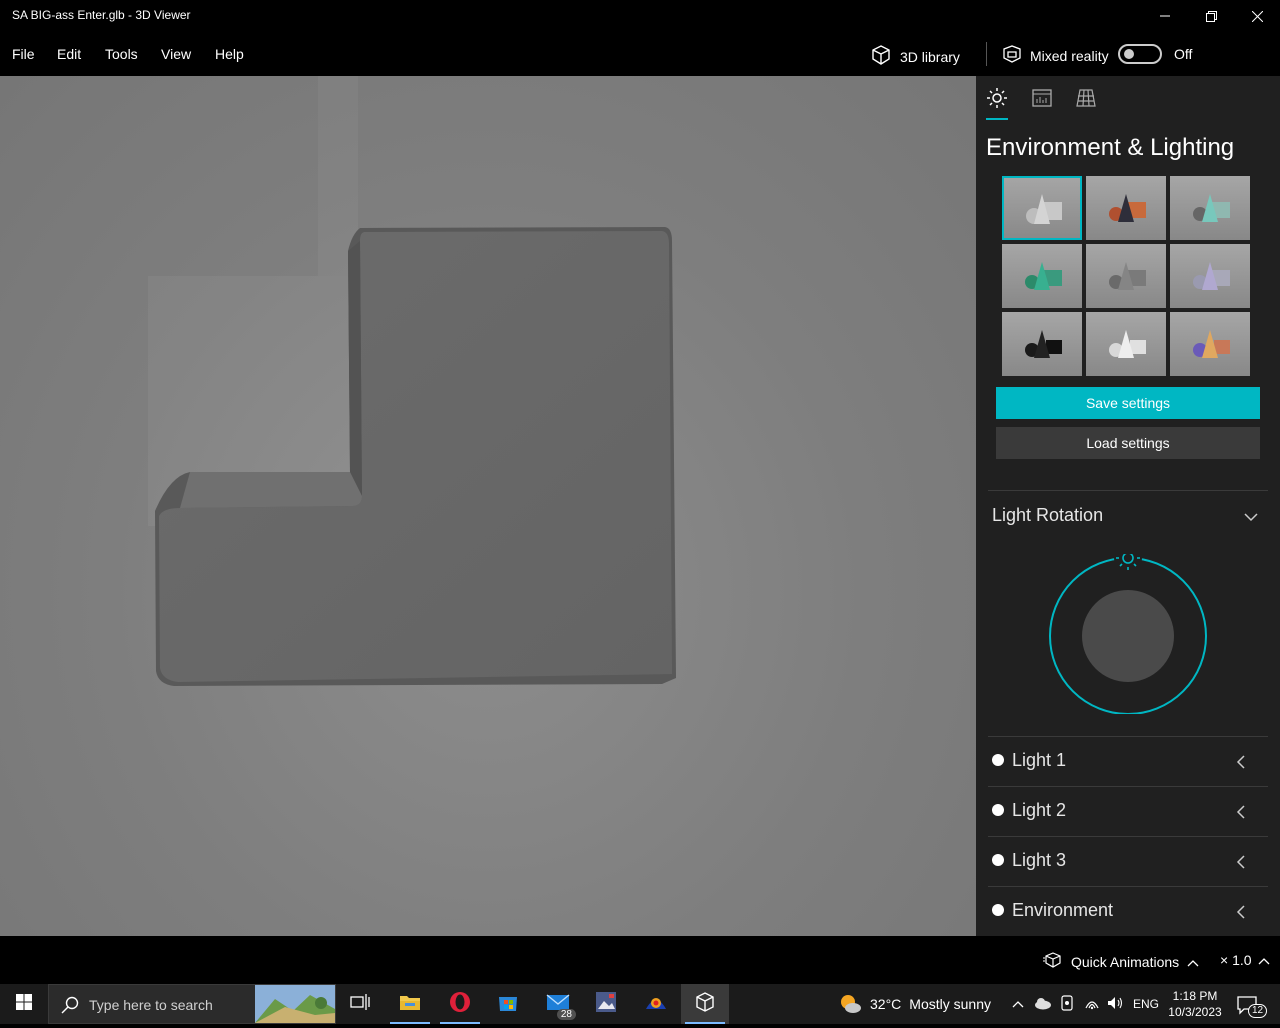  I want to click on opera-button, so click(460, 1004).